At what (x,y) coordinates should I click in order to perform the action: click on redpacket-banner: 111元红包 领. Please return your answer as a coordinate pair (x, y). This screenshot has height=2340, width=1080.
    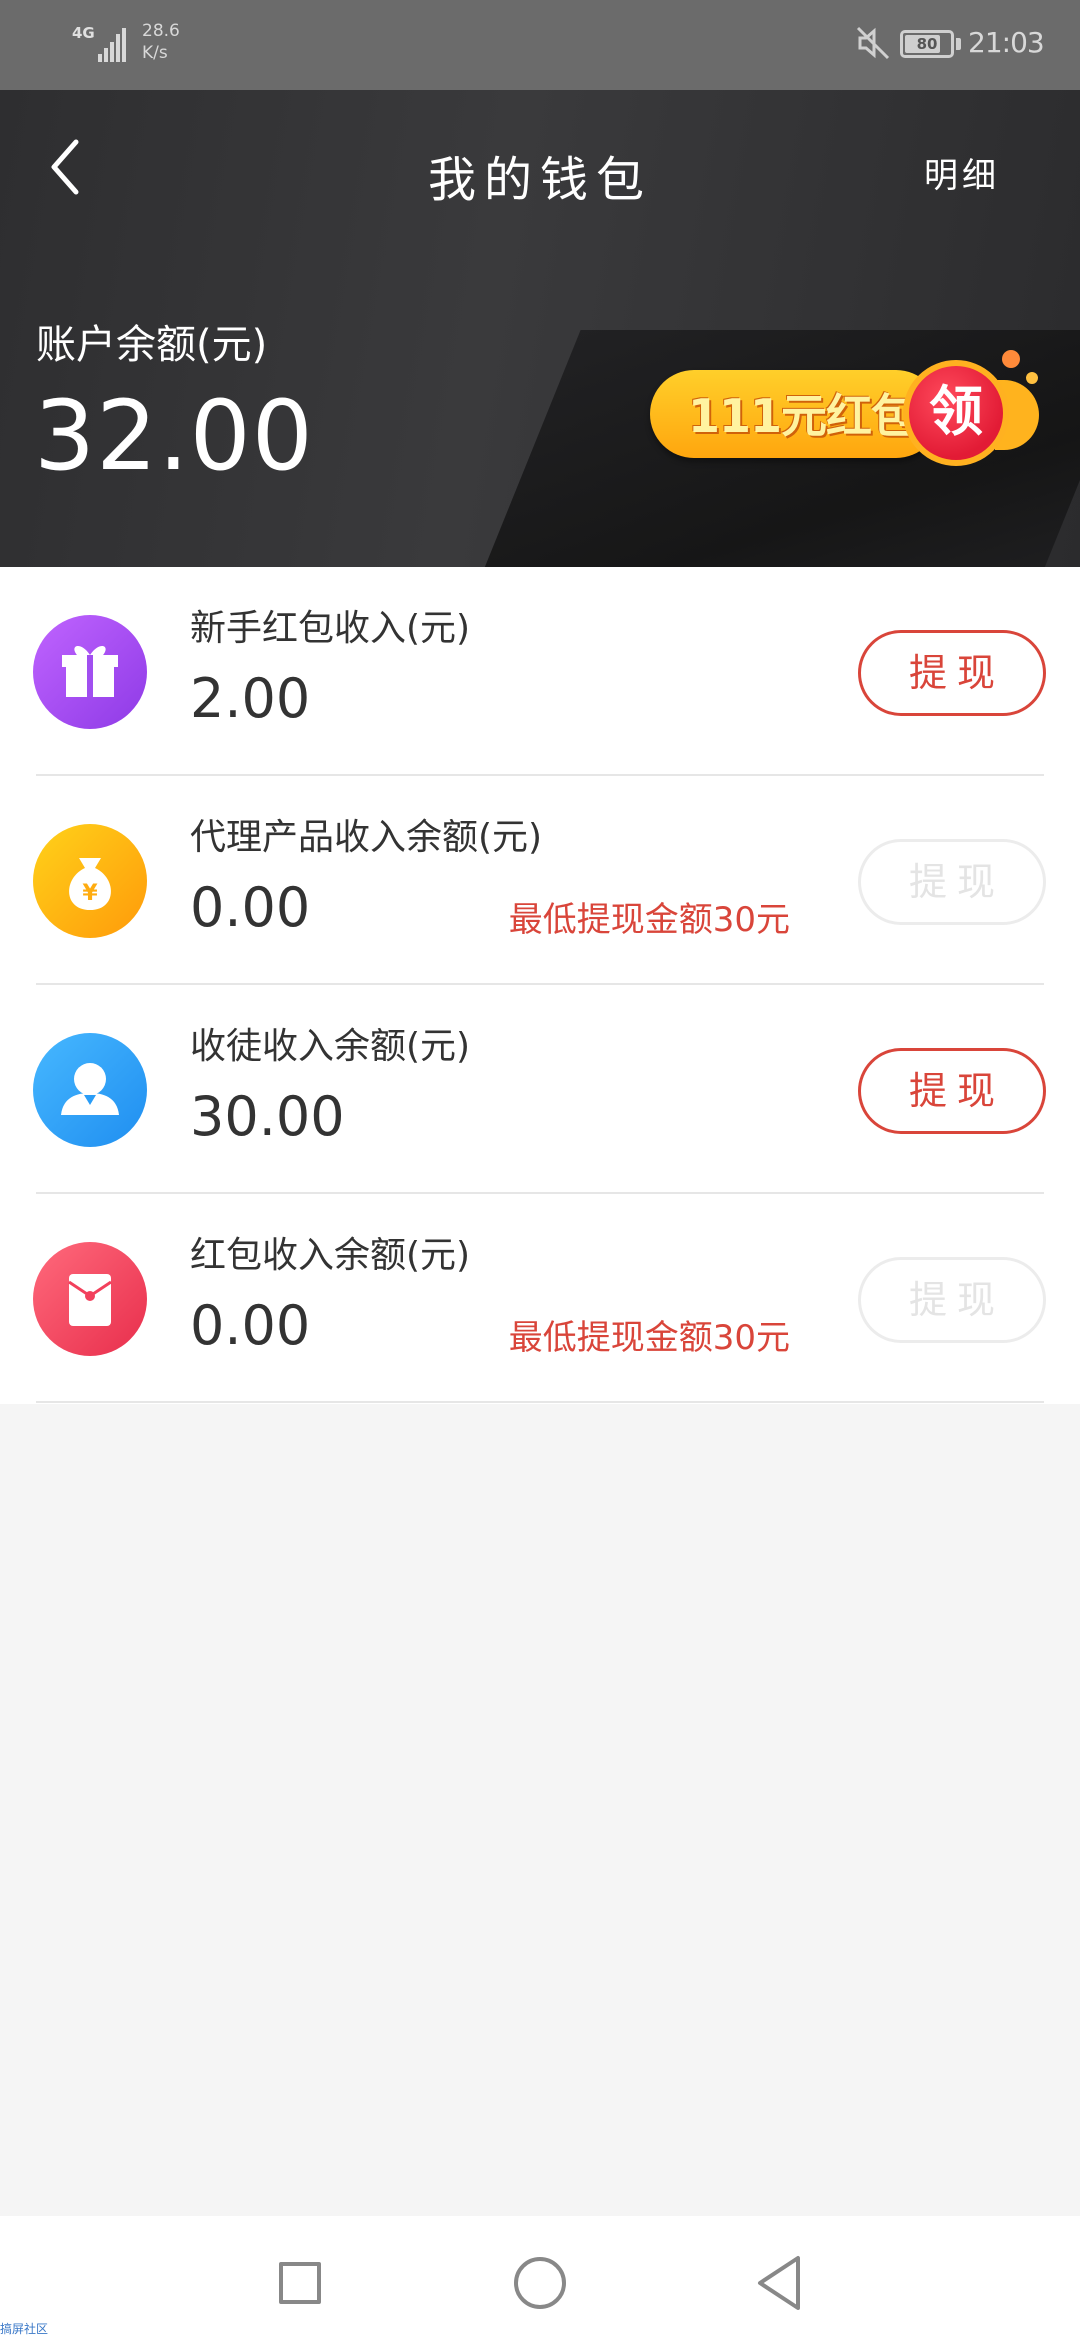
    Looking at the image, I should click on (847, 415).